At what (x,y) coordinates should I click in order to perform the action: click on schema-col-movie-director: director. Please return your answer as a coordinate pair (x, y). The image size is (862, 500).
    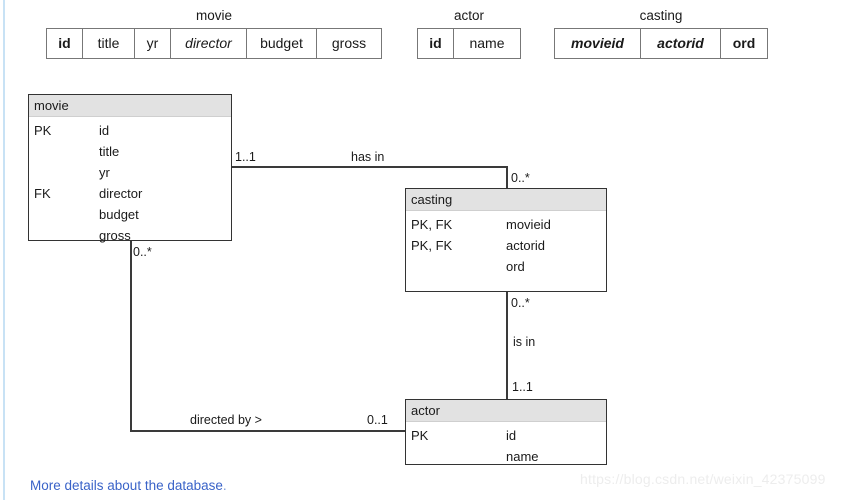
    Looking at the image, I should click on (209, 43).